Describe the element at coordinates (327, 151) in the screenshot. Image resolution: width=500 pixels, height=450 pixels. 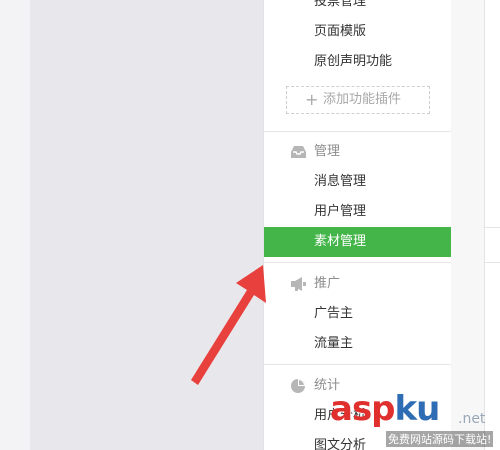
I see `section-label: 管理` at that location.